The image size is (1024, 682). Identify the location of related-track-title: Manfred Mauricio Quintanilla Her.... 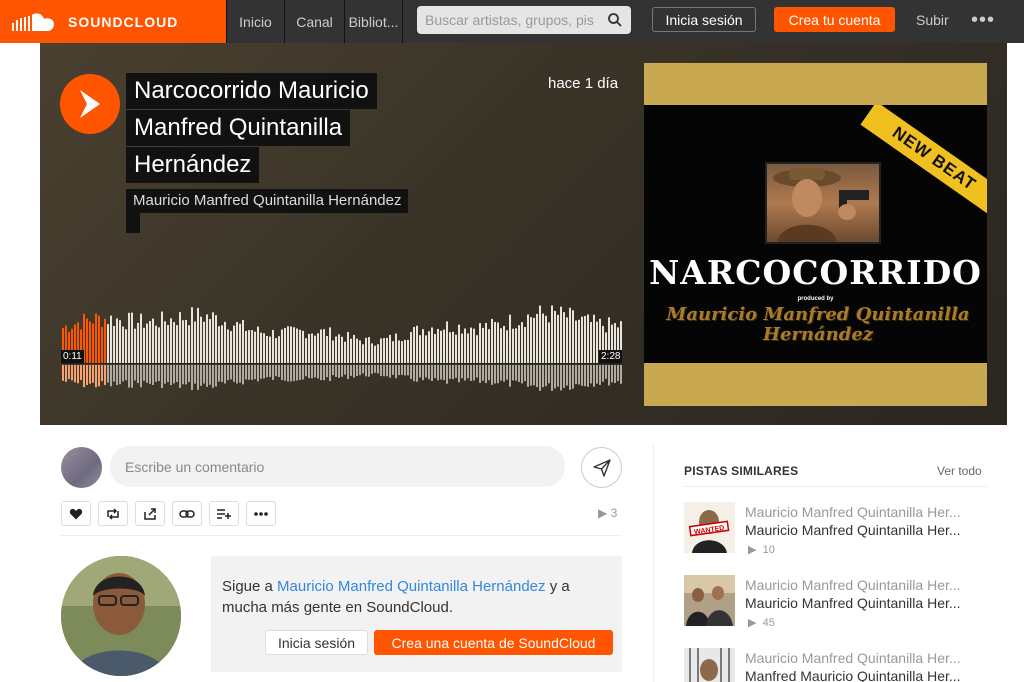
(853, 675).